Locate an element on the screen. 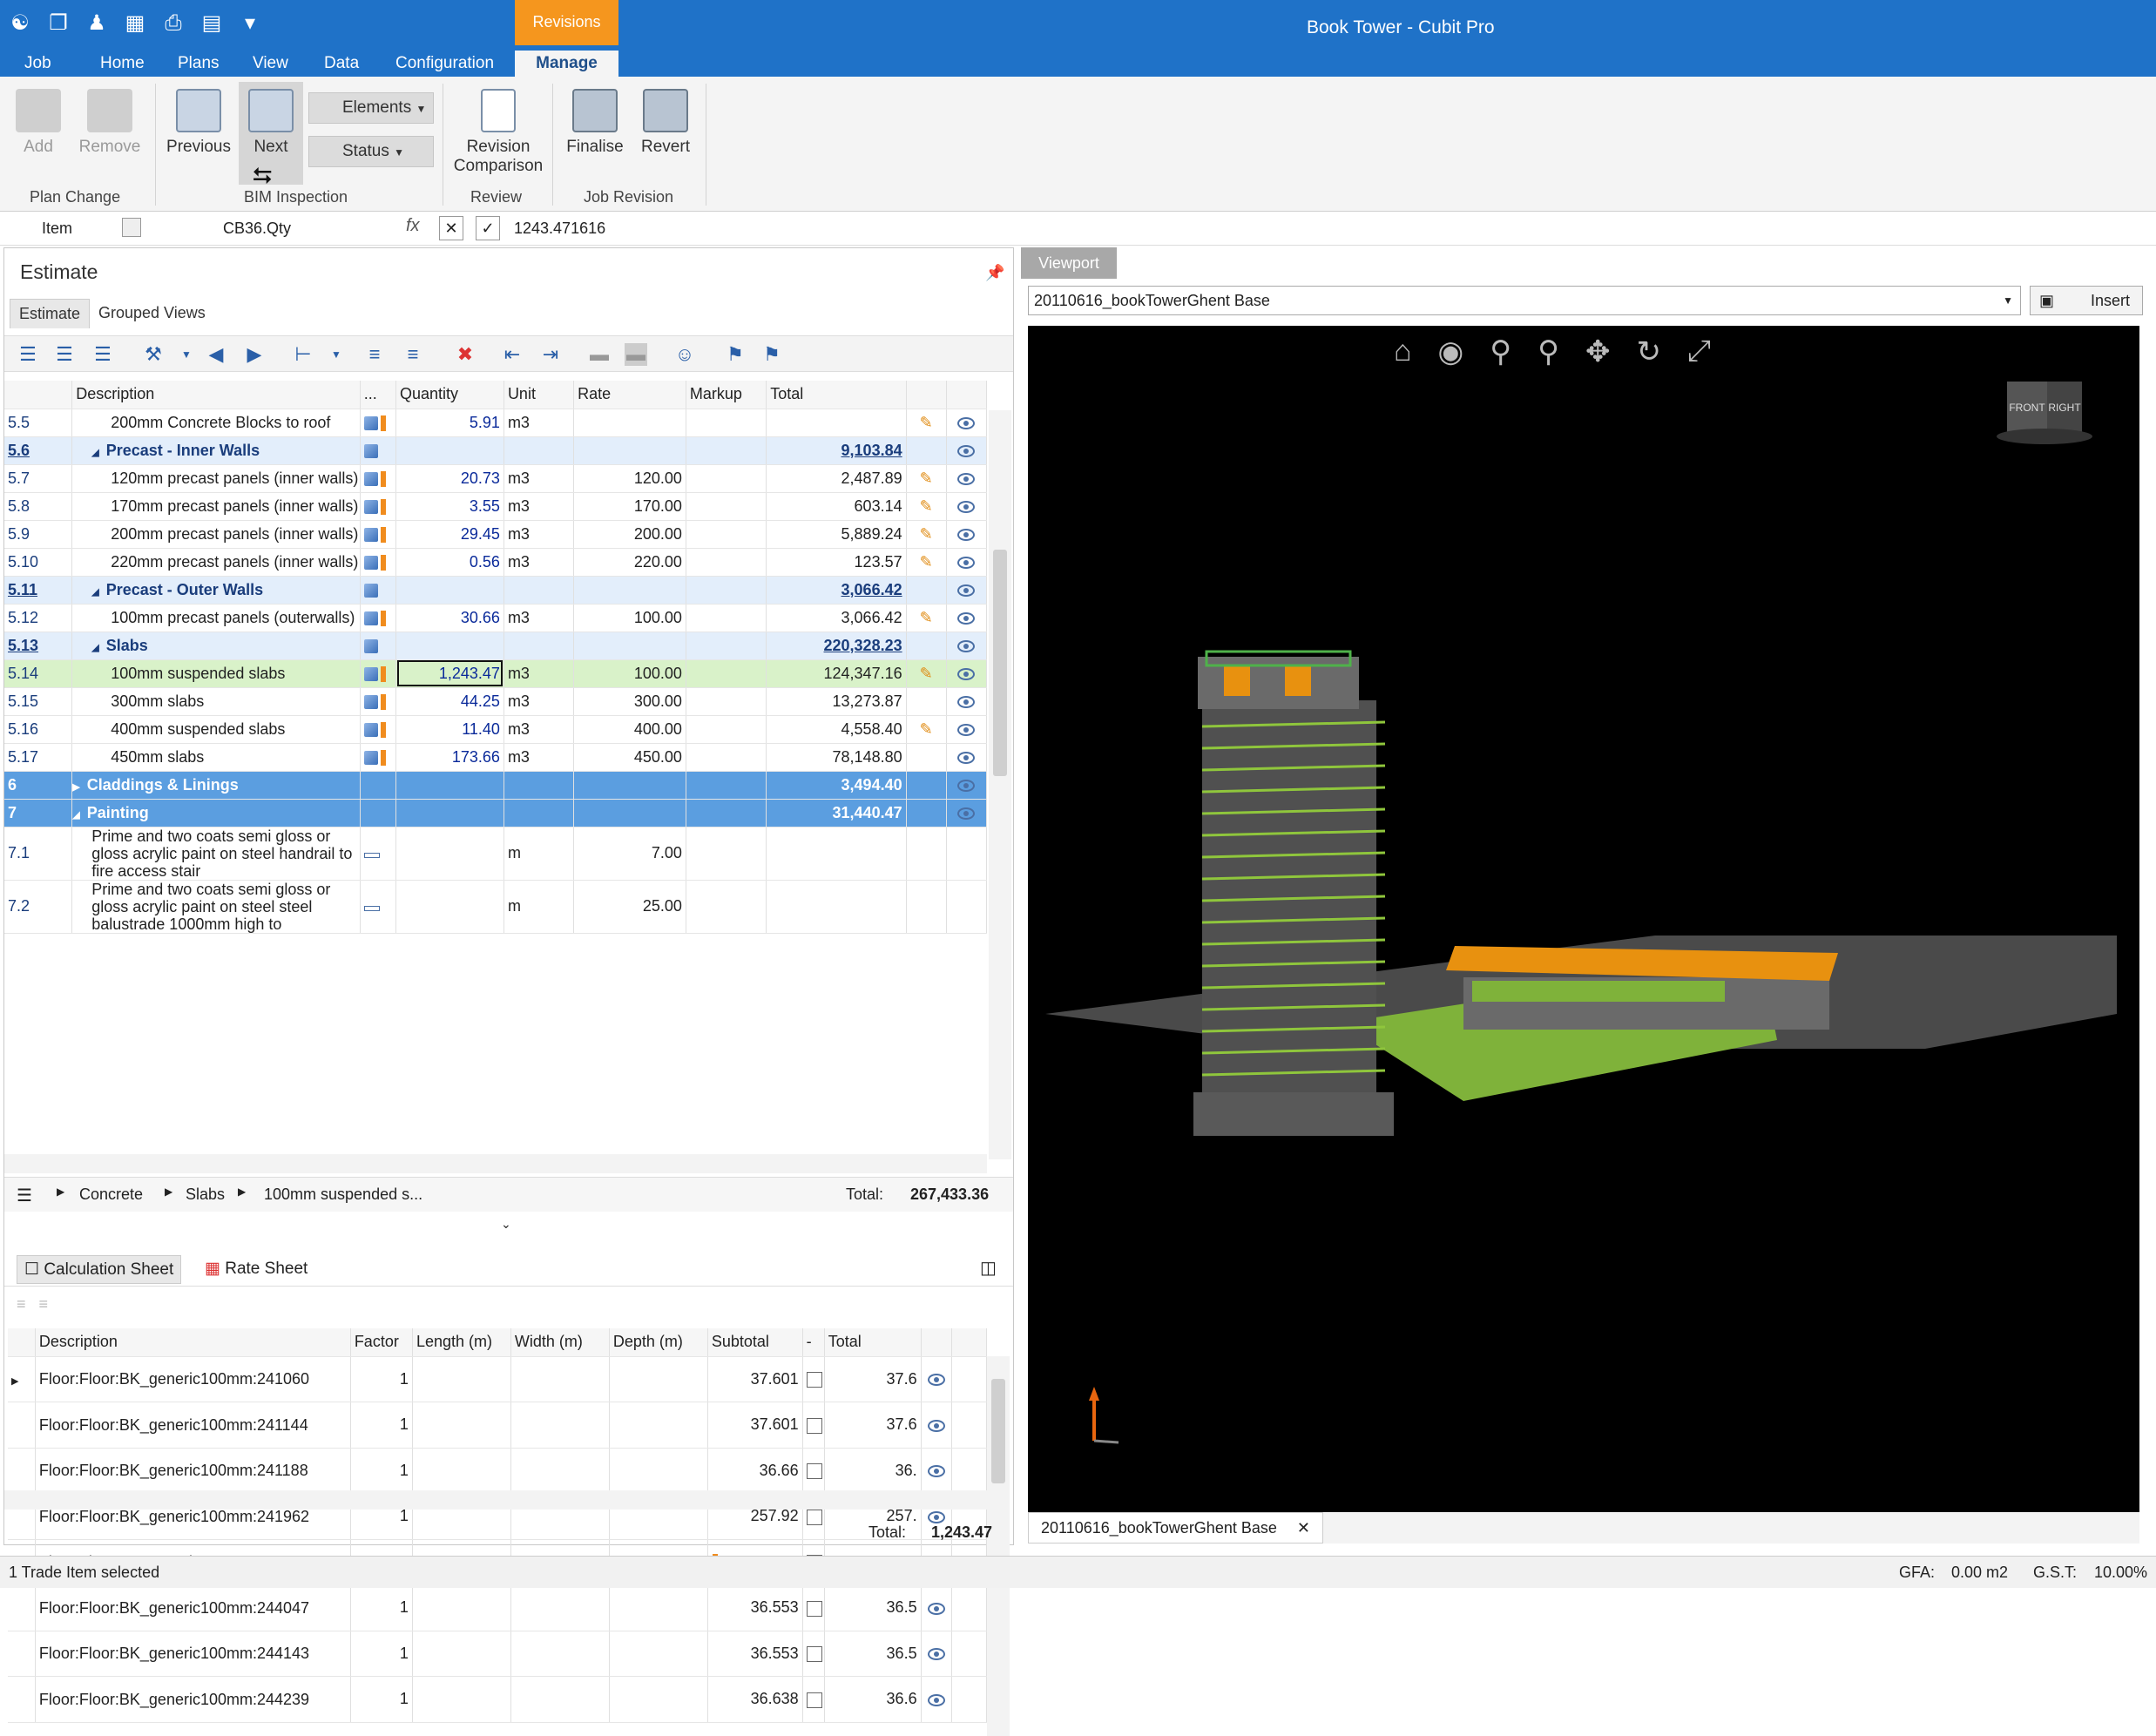  open-icon: ❐ is located at coordinates (58, 23).